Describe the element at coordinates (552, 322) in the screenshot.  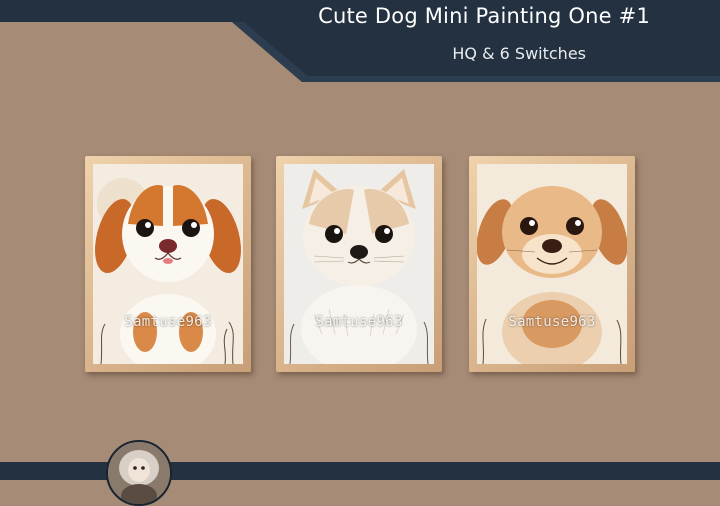
I see `watermark-3: Samtuse963` at that location.